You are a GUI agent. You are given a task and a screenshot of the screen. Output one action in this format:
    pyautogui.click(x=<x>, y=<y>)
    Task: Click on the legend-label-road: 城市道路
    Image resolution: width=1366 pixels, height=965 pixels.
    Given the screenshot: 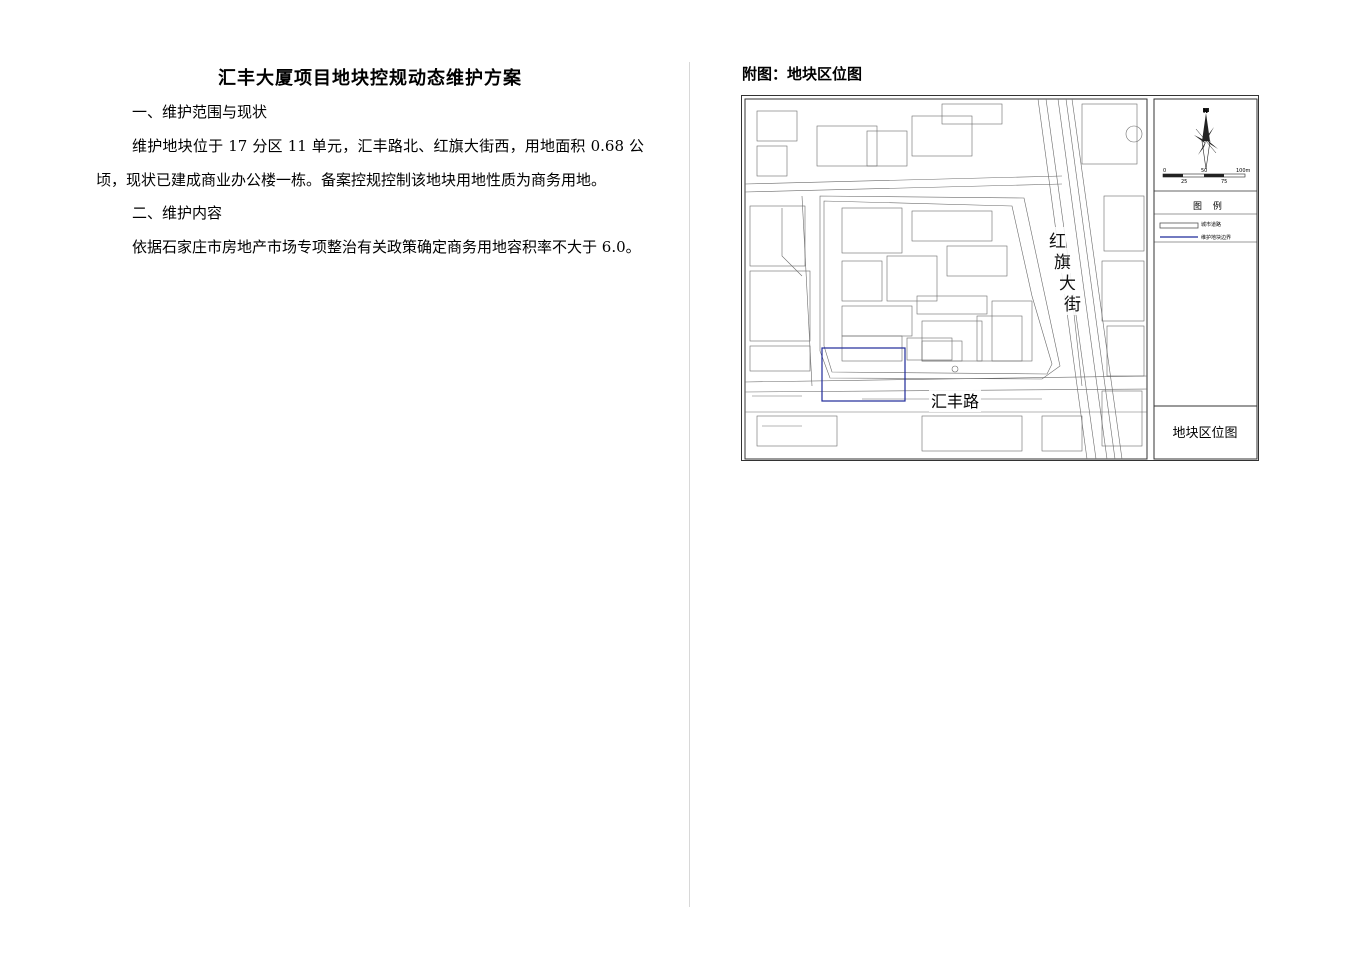 What is the action you would take?
    pyautogui.click(x=1211, y=225)
    